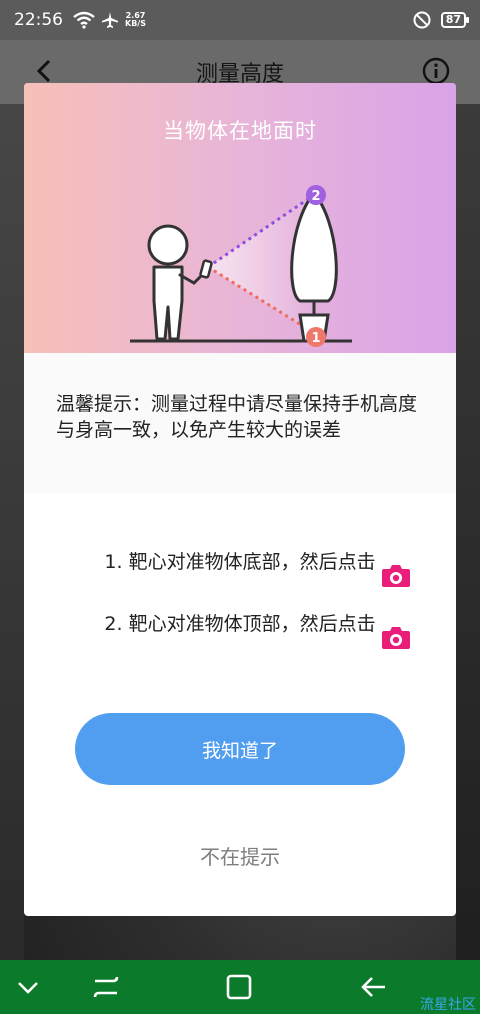  Describe the element at coordinates (436, 71) in the screenshot. I see `info-icon` at that location.